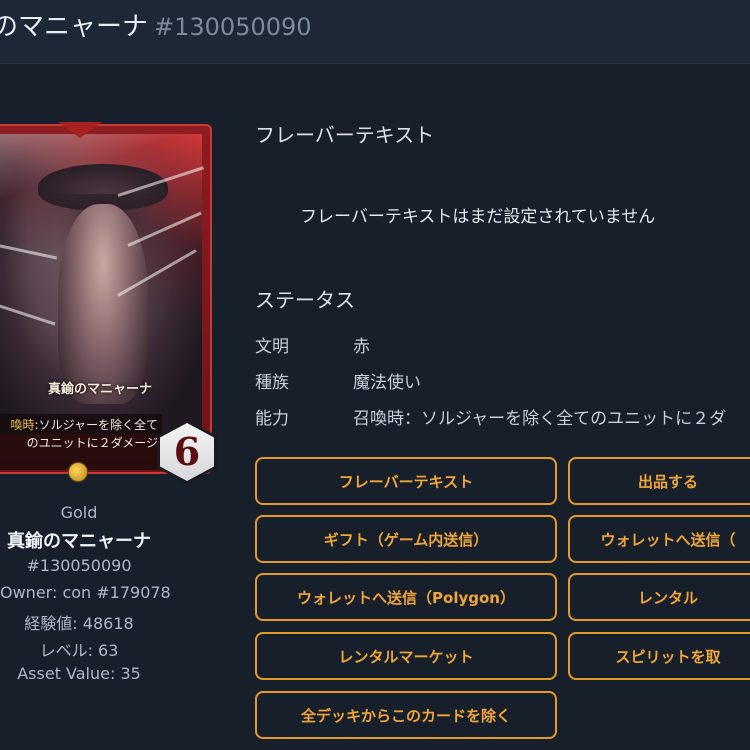  Describe the element at coordinates (78, 472) in the screenshot. I see `card-gem-icon` at that location.